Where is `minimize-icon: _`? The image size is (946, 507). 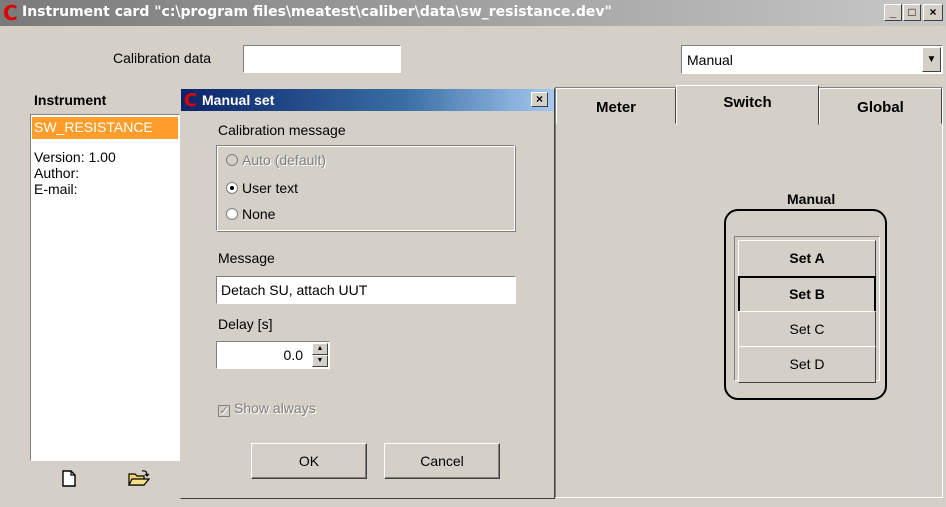
minimize-icon: _ is located at coordinates (893, 12).